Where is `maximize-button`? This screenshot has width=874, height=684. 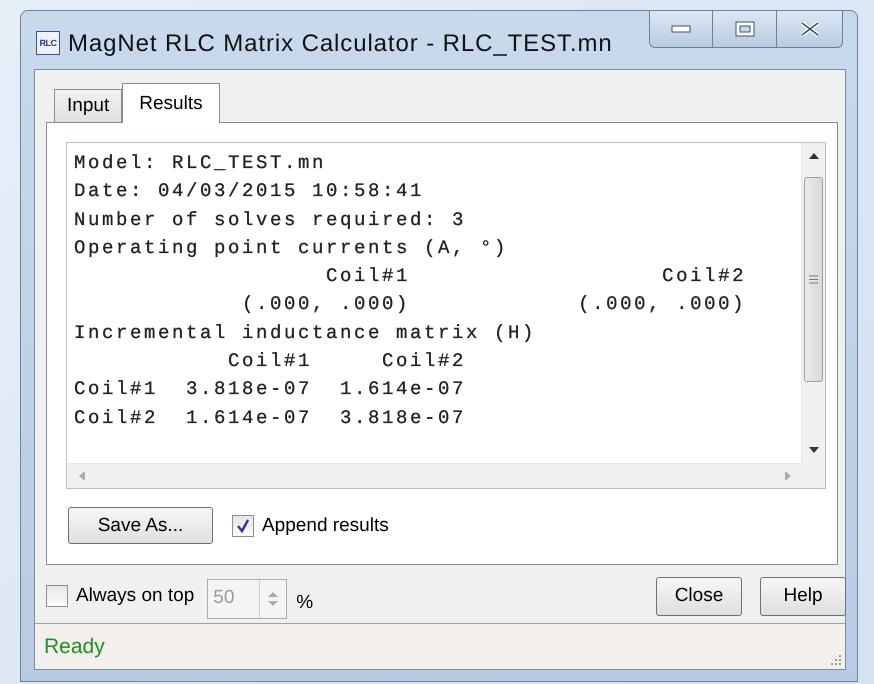 maximize-button is located at coordinates (745, 29).